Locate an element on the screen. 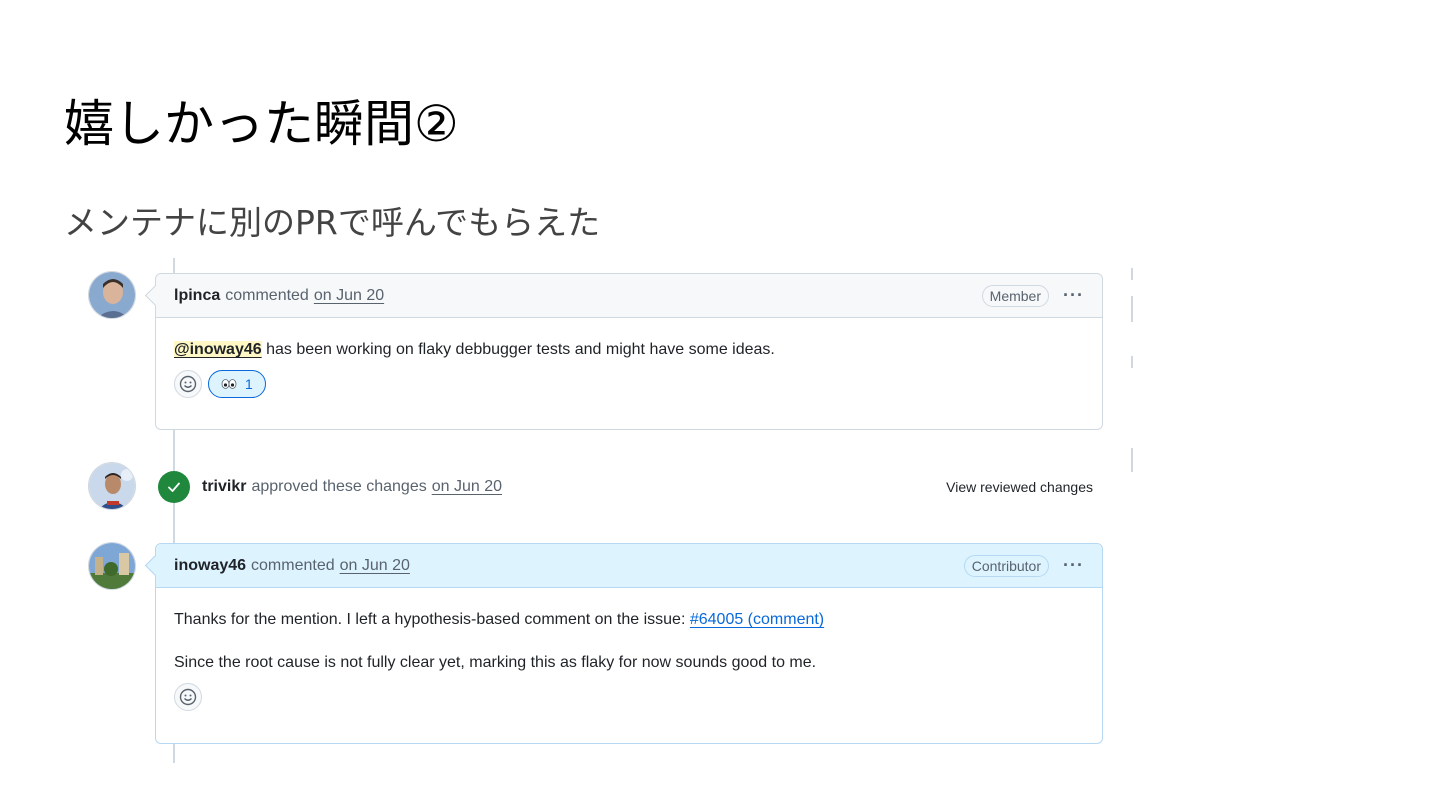 This screenshot has height=810, width=1440. avatar-lpinca is located at coordinates (112, 295).